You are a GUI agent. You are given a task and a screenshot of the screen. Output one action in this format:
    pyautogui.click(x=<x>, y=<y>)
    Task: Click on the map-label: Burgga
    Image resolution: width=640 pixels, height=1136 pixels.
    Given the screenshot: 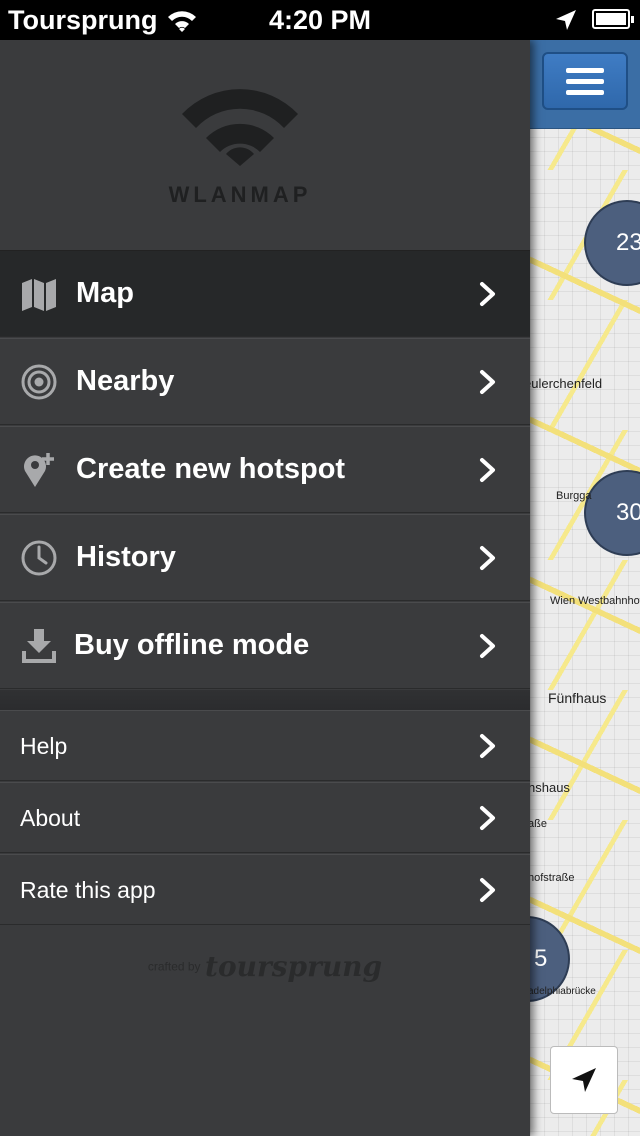 What is the action you would take?
    pyautogui.click(x=574, y=496)
    